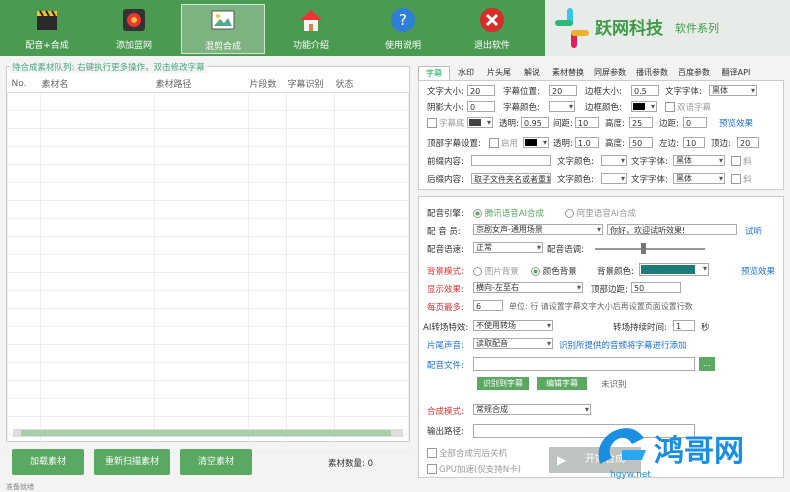 The height and width of the screenshot is (492, 790). Describe the element at coordinates (758, 271) in the screenshot. I see `bg-preview-link: 预览效果` at that location.